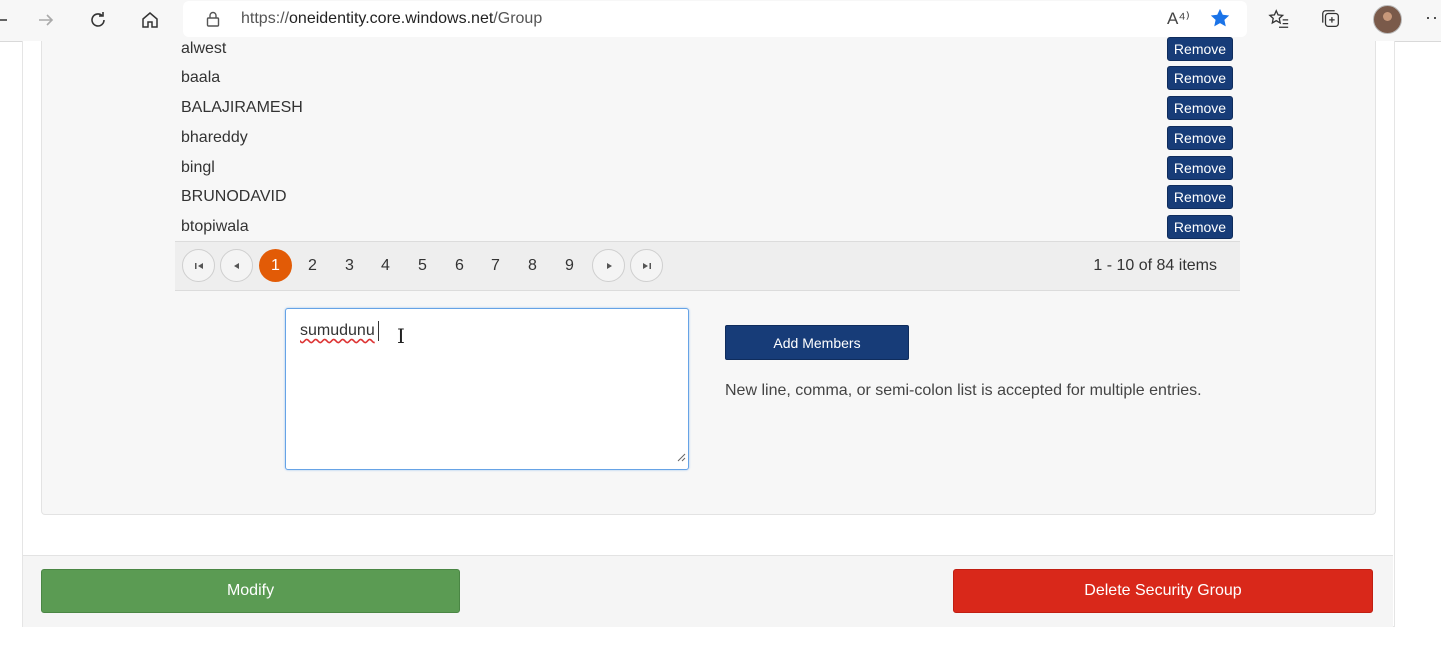 The height and width of the screenshot is (657, 1441). I want to click on refresh-icon, so click(98, 19).